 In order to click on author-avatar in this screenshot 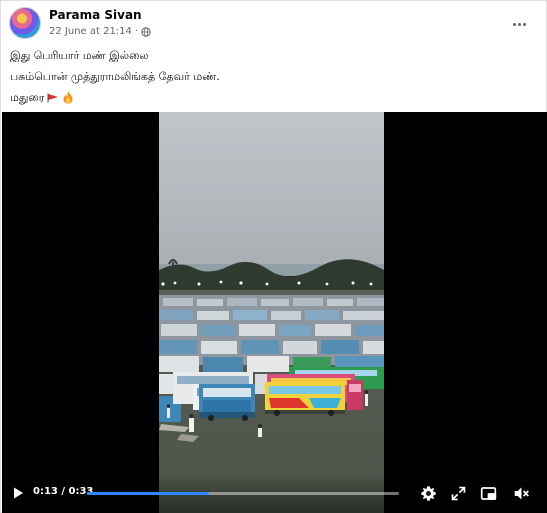, I will do `click(25, 23)`.